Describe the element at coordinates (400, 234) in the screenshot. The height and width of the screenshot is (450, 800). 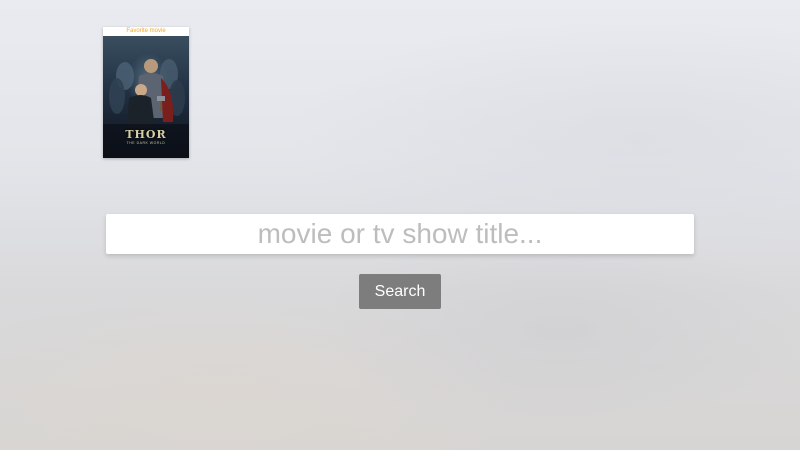
I see `search-input` at that location.